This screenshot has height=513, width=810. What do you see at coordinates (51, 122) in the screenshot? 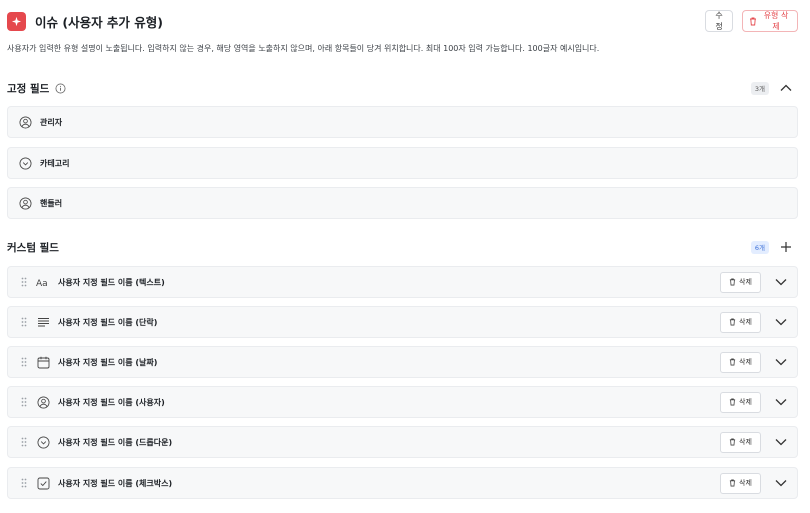
I see `field-label: 관리자` at bounding box center [51, 122].